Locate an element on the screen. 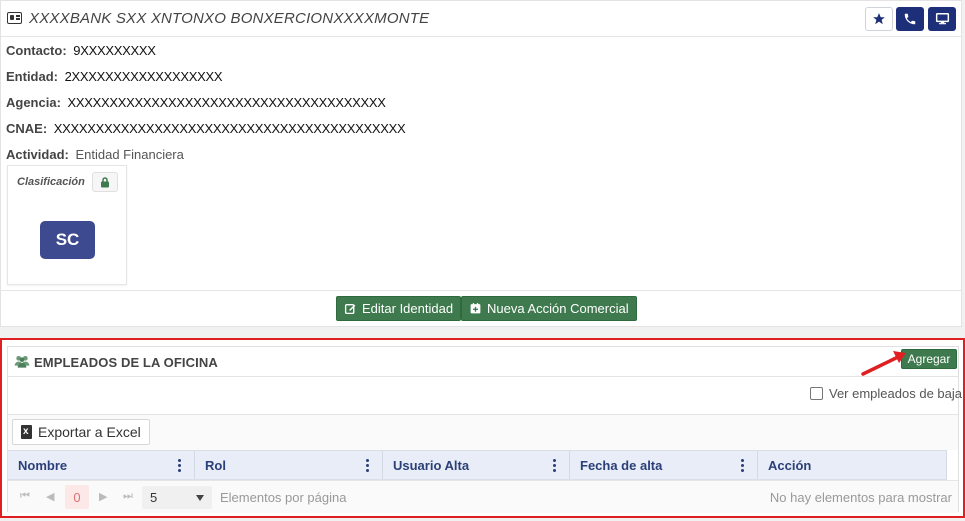 The height and width of the screenshot is (521, 965). phone-icon is located at coordinates (910, 19).